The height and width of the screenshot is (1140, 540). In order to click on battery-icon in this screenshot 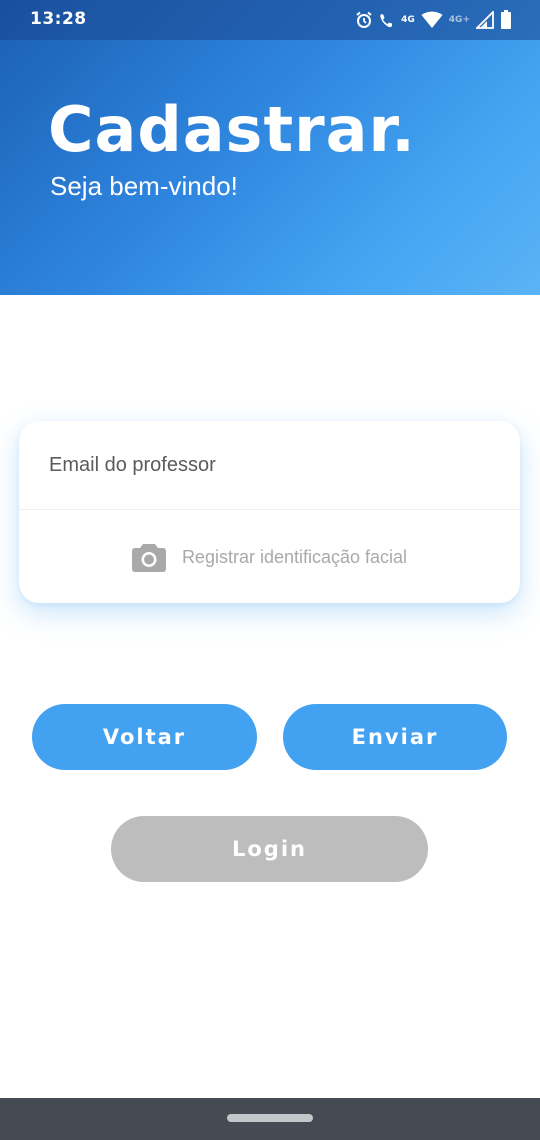, I will do `click(506, 19)`.